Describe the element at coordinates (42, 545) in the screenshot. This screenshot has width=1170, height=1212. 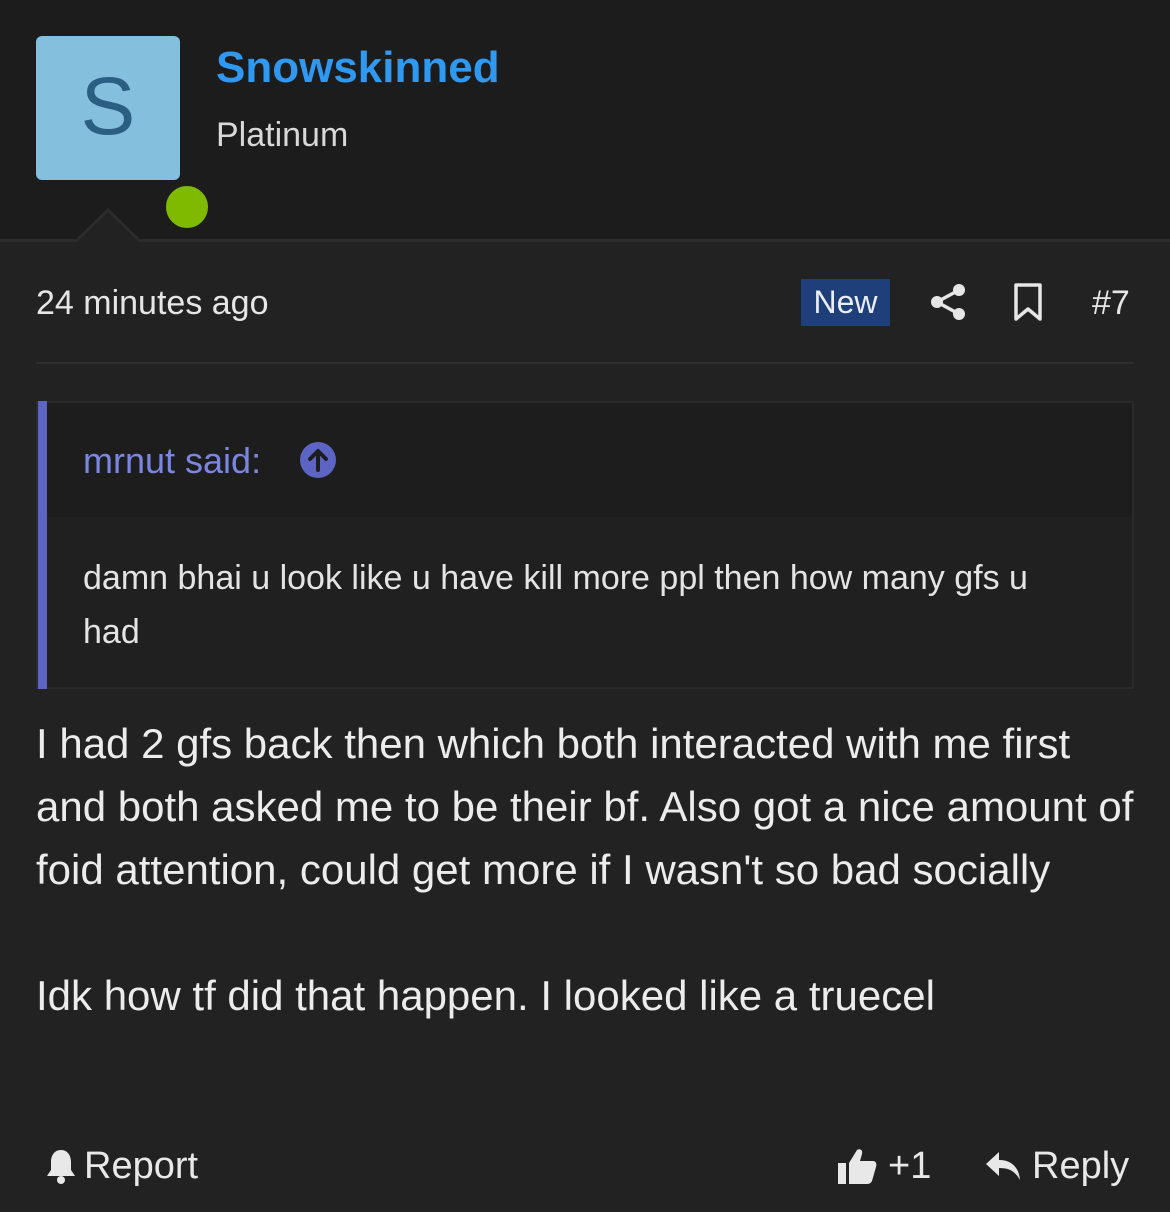
I see `quote-accent-bar` at that location.